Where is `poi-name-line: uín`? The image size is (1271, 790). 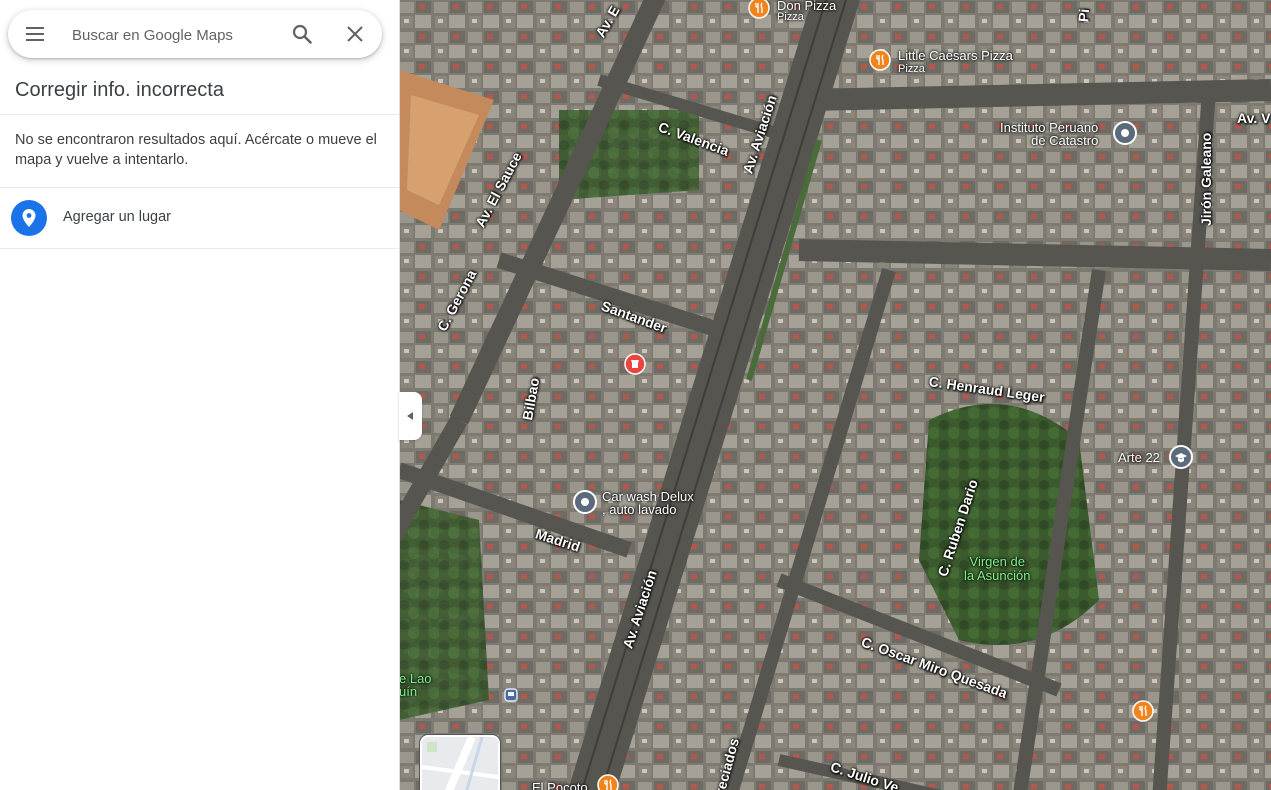
poi-name-line: uín is located at coordinates (408, 691).